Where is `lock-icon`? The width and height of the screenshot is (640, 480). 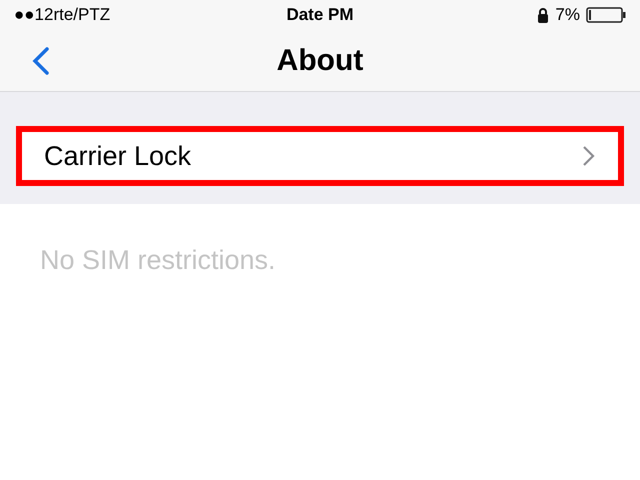
lock-icon is located at coordinates (543, 15).